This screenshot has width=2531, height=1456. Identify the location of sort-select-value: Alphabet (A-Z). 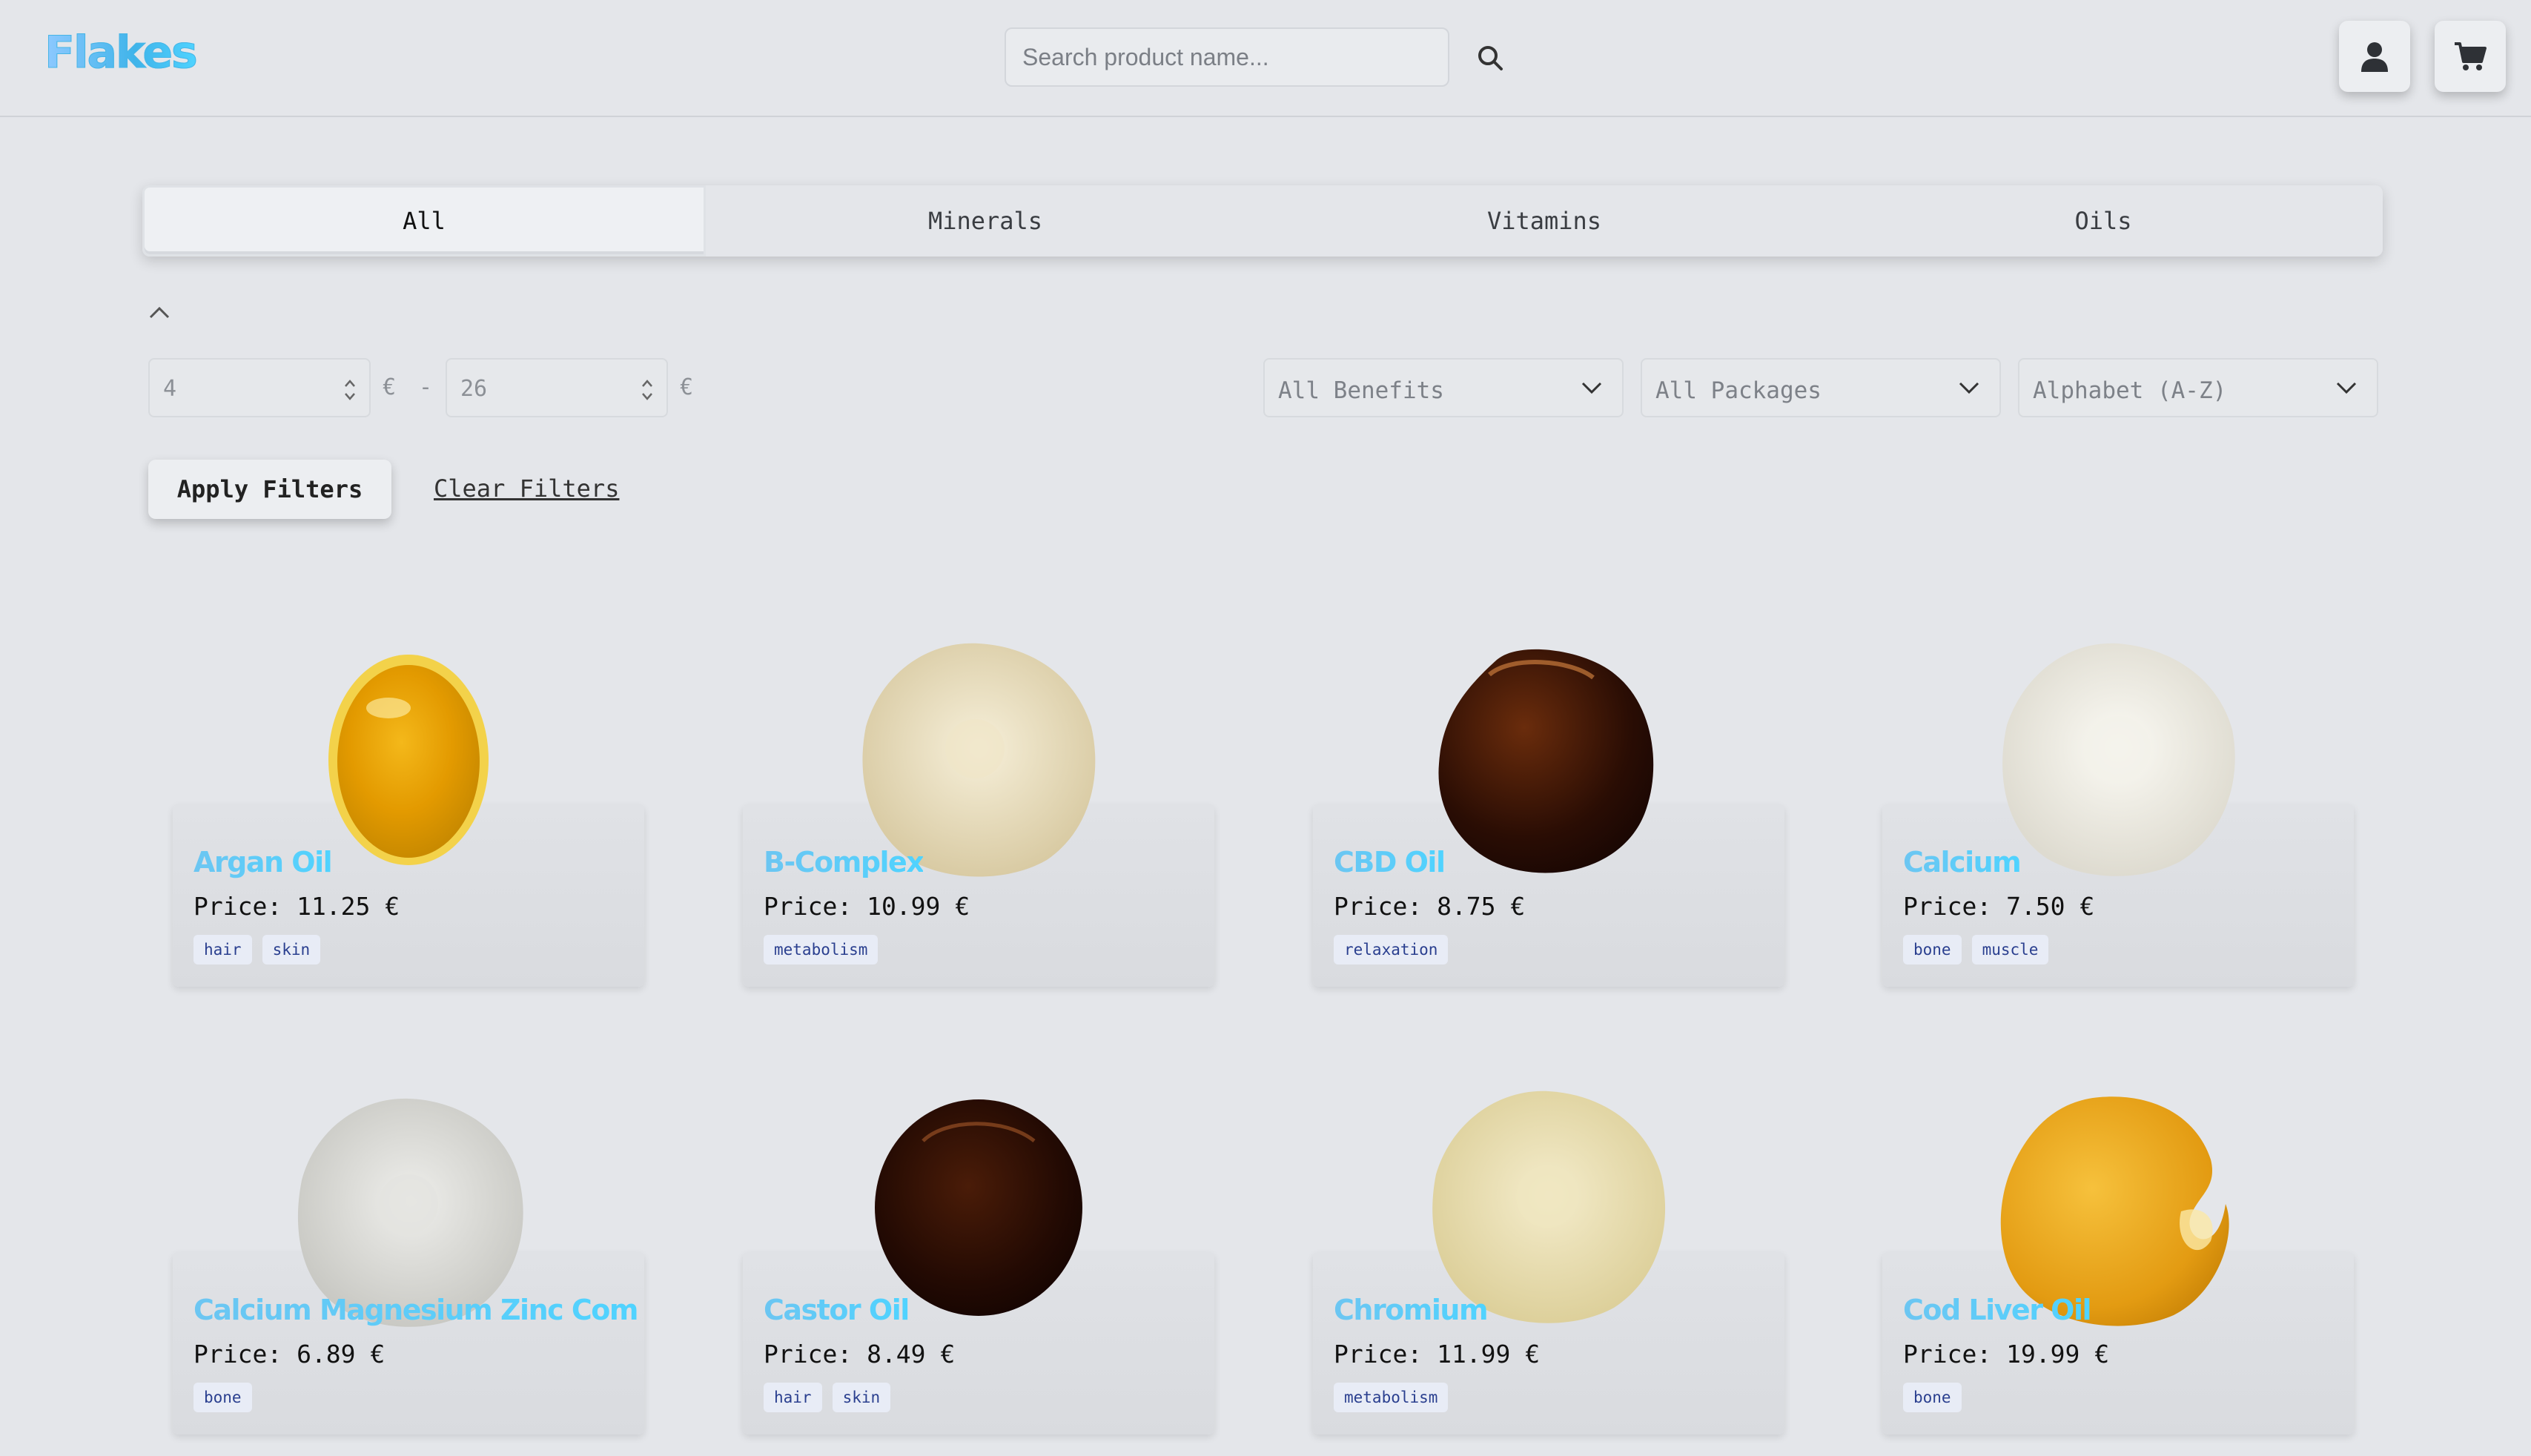
(2130, 391).